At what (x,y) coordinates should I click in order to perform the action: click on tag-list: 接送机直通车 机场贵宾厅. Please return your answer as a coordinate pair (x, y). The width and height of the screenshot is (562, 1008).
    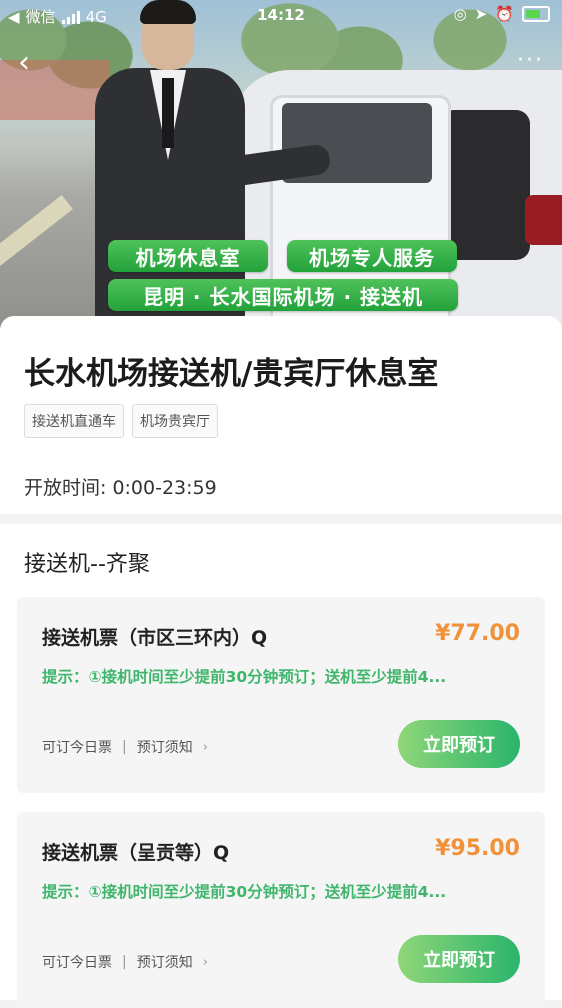
    Looking at the image, I should click on (121, 421).